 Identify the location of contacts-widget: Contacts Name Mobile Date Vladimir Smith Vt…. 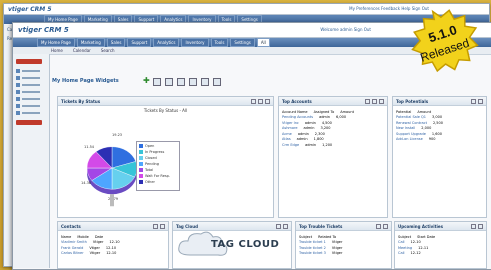
(113, 245).